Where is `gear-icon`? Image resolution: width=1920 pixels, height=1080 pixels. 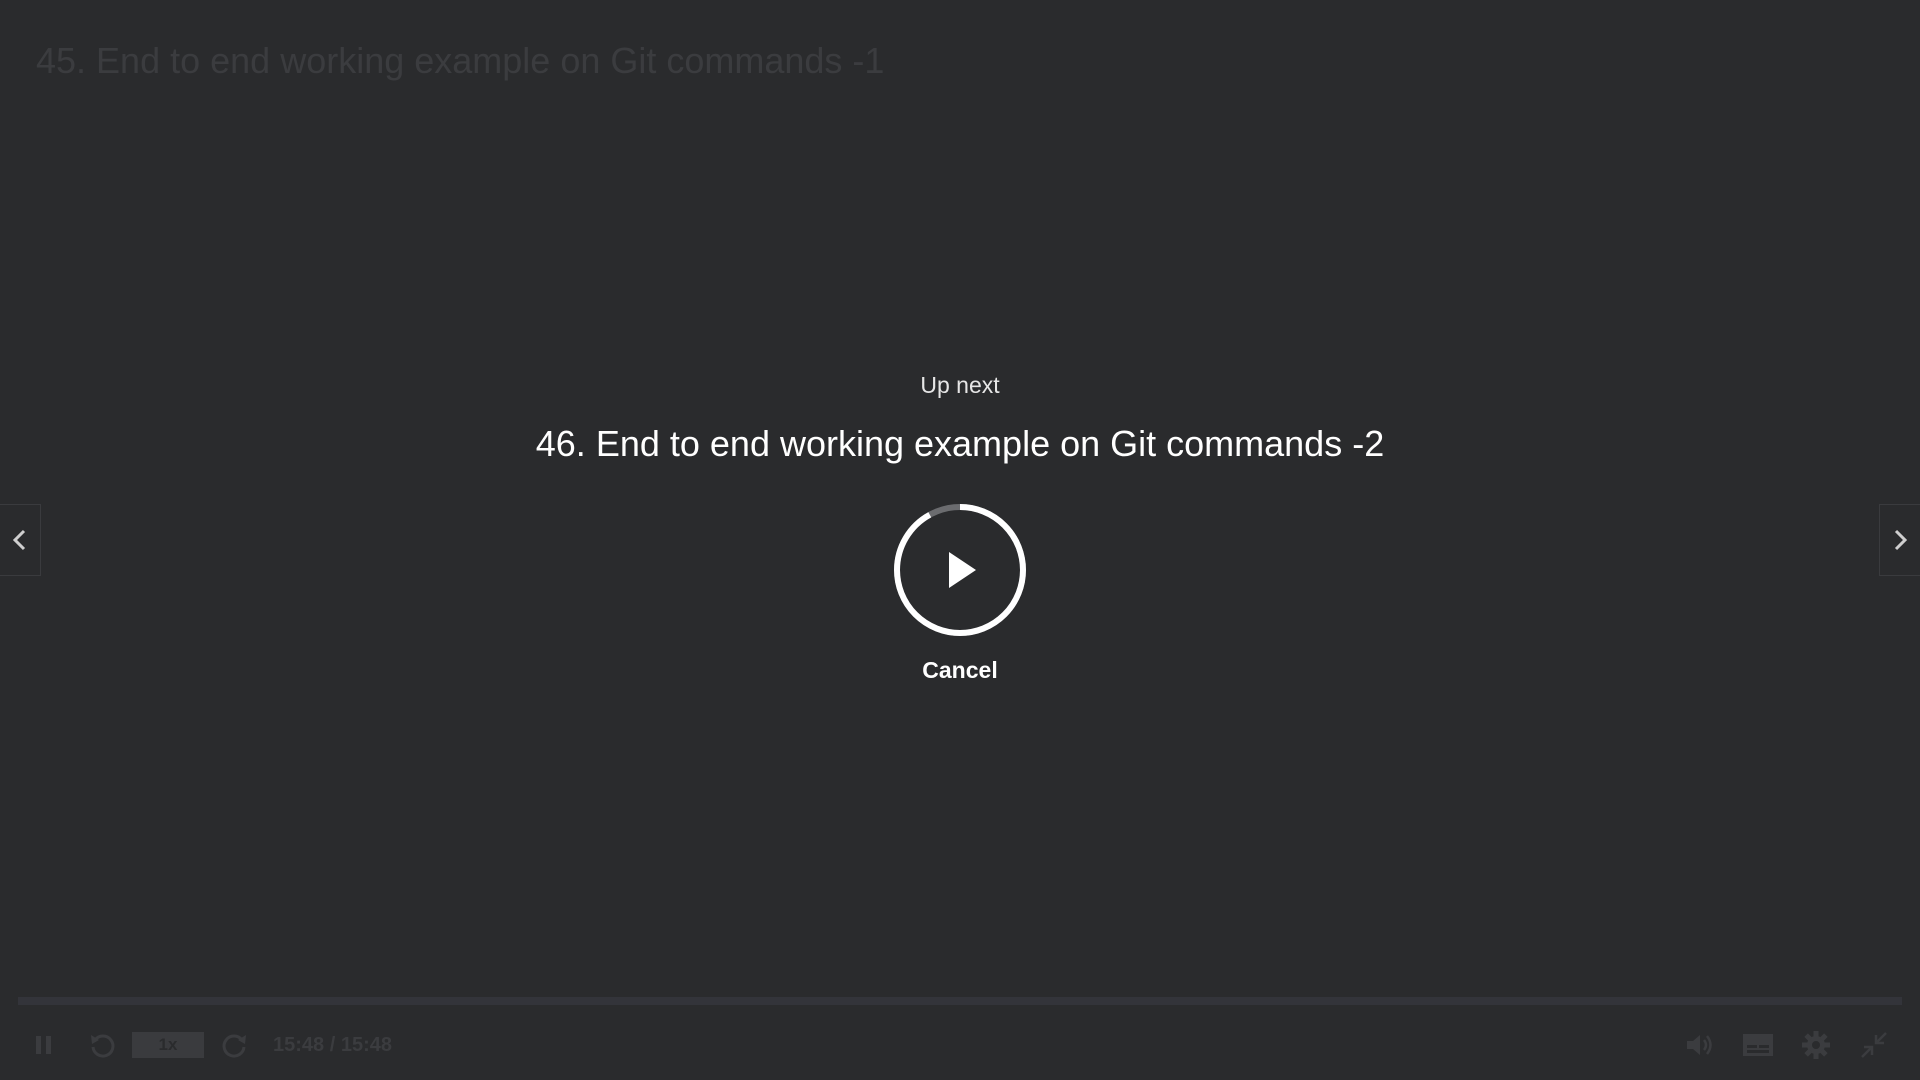 gear-icon is located at coordinates (1816, 1045).